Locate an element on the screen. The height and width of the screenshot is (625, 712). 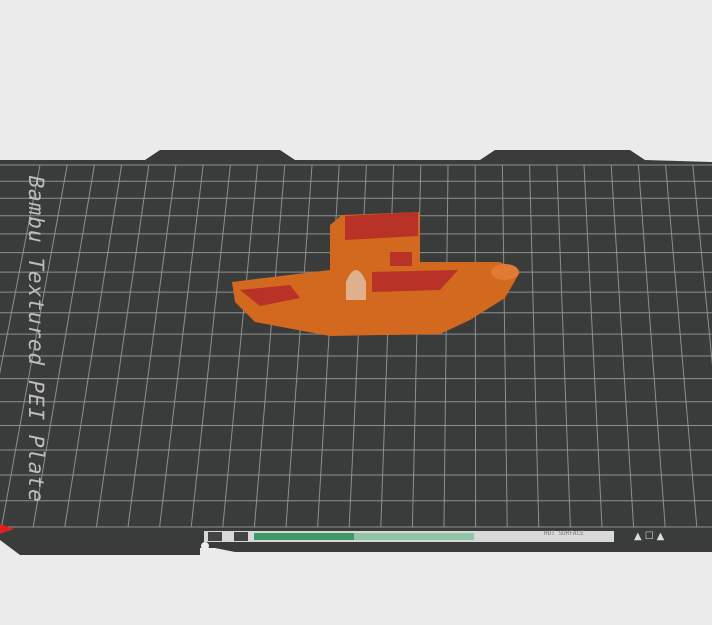
plate-info-strip: HOT SURFACE is located at coordinates (409, 536).